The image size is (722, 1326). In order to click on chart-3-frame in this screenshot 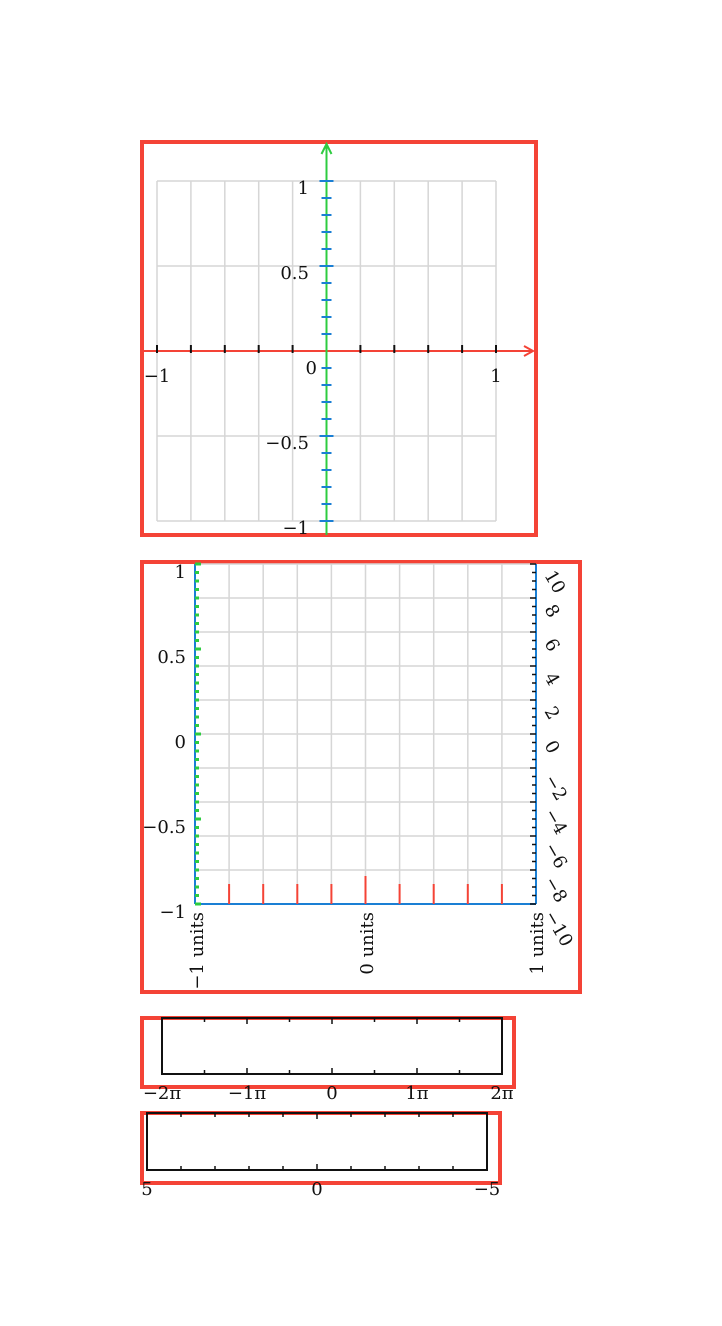, I will do `click(328, 1052)`.